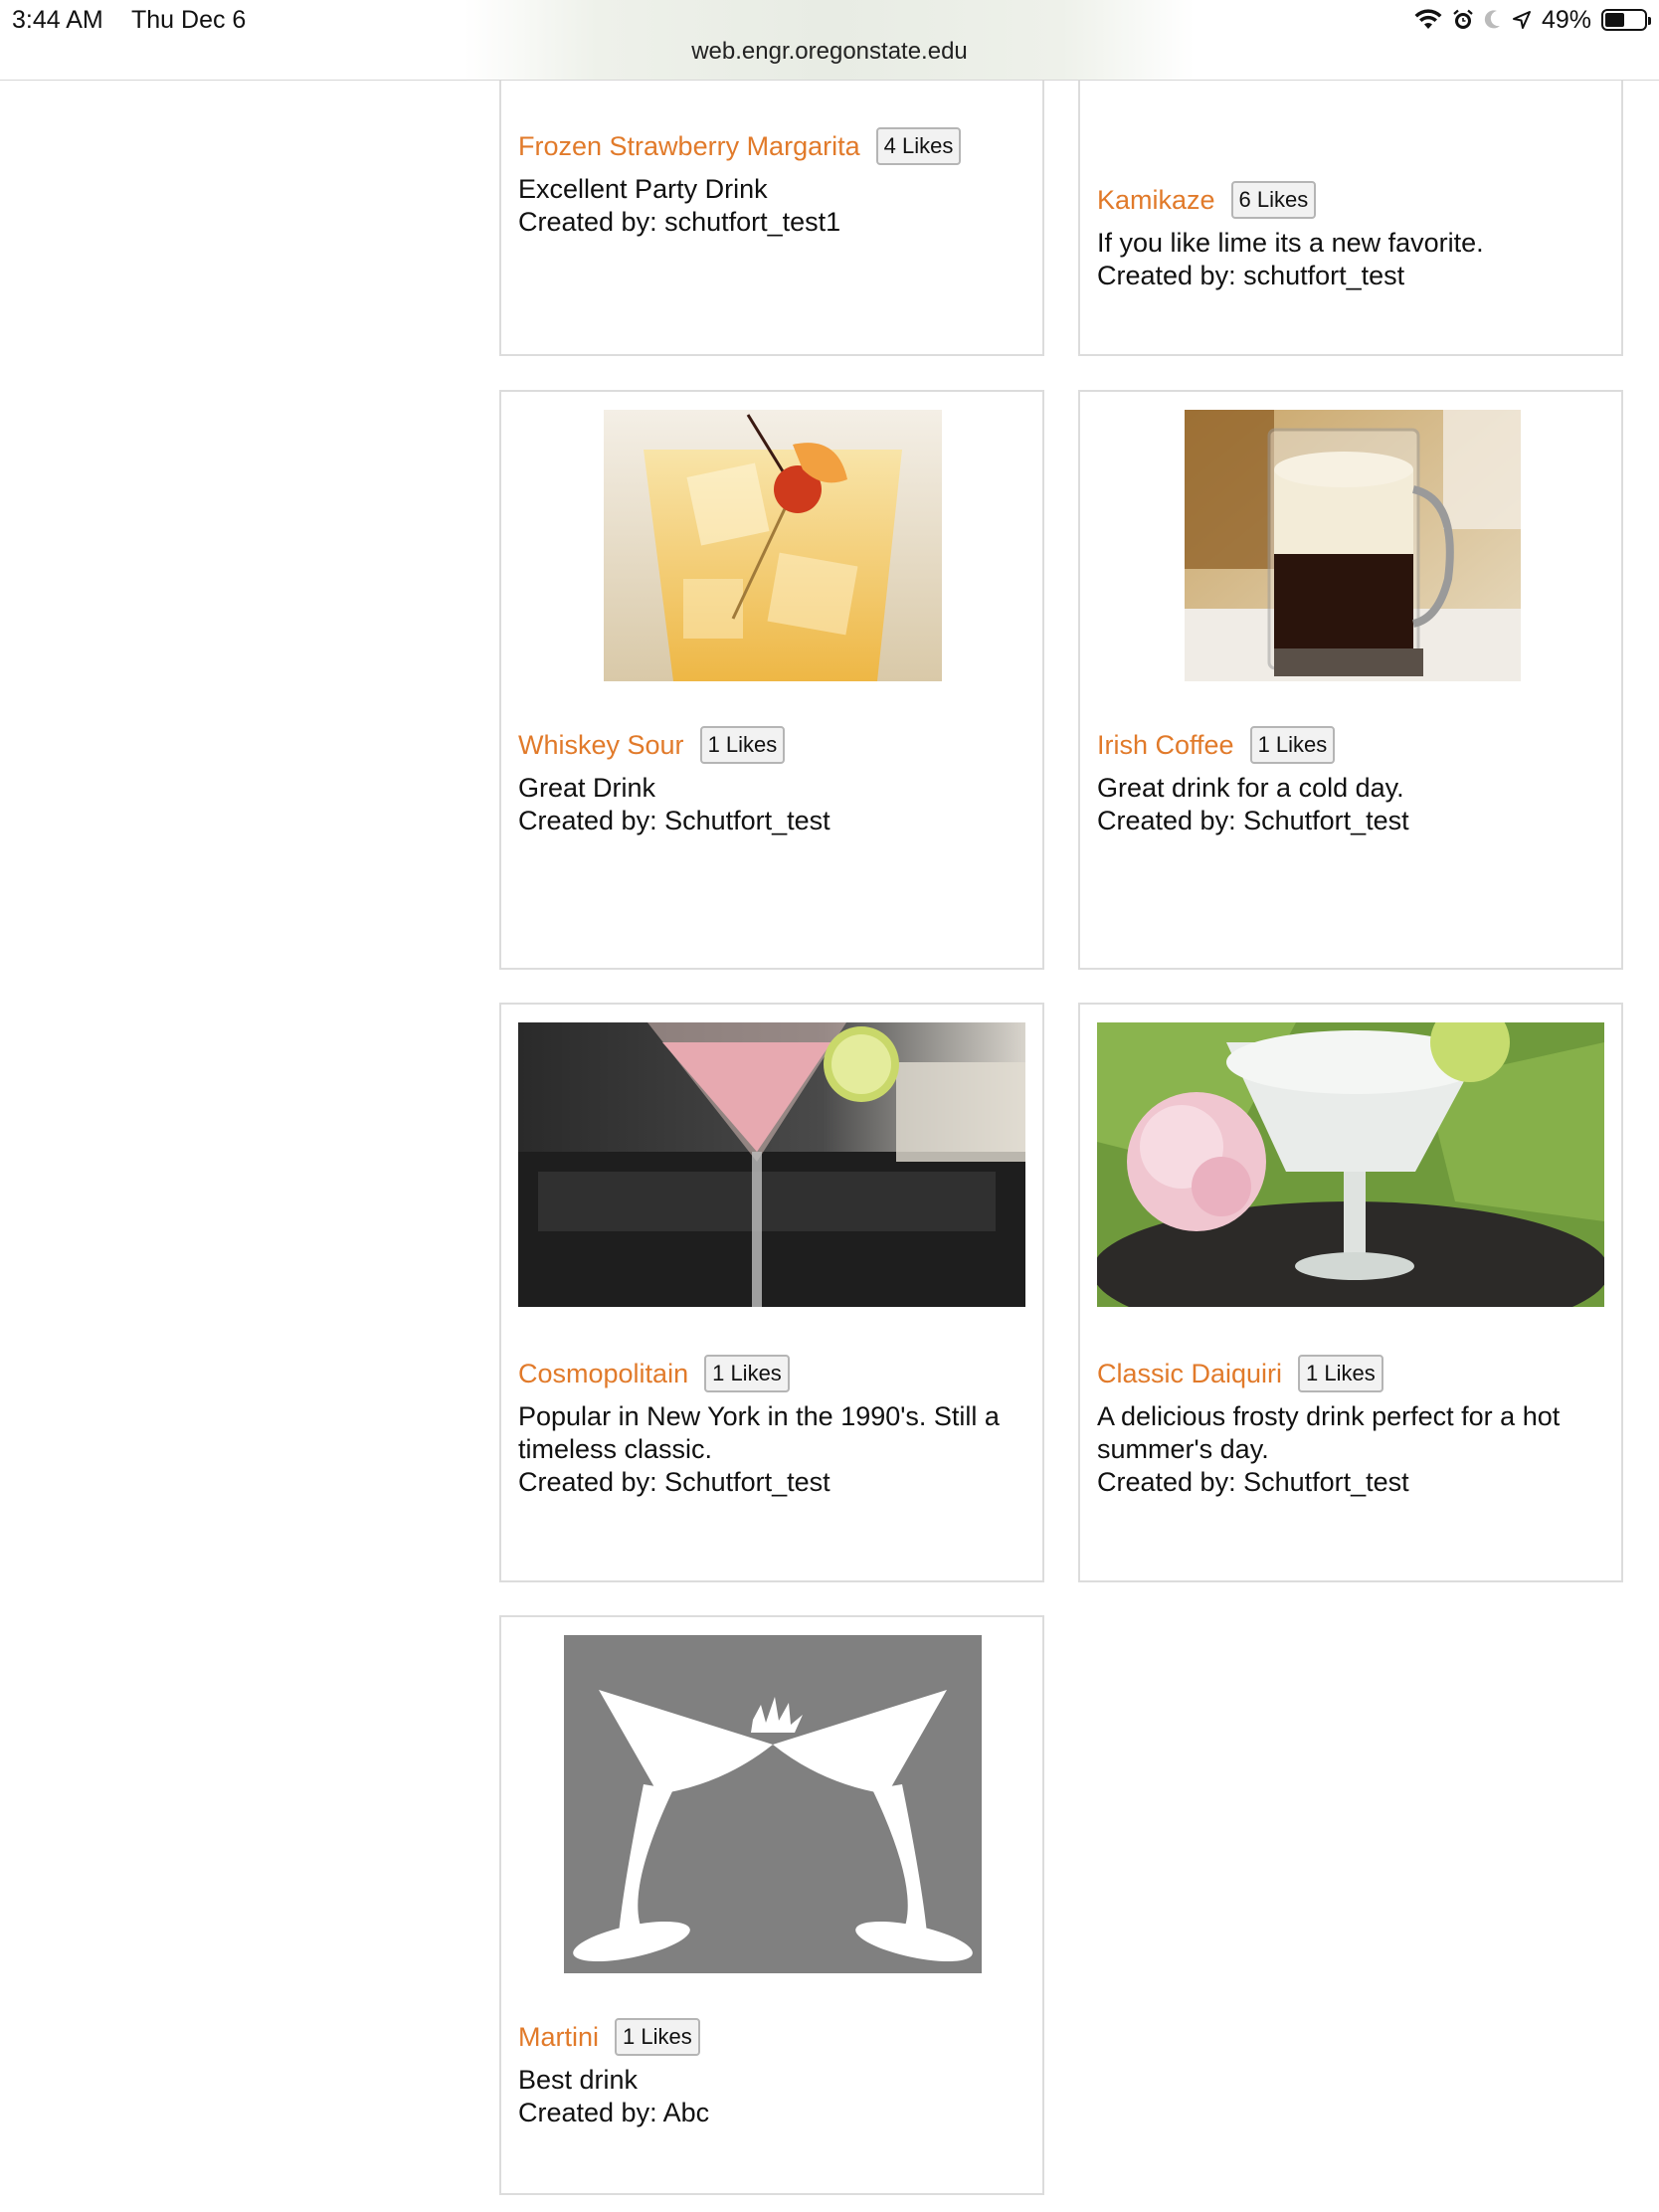  I want to click on status-icons: 49%, so click(1532, 20).